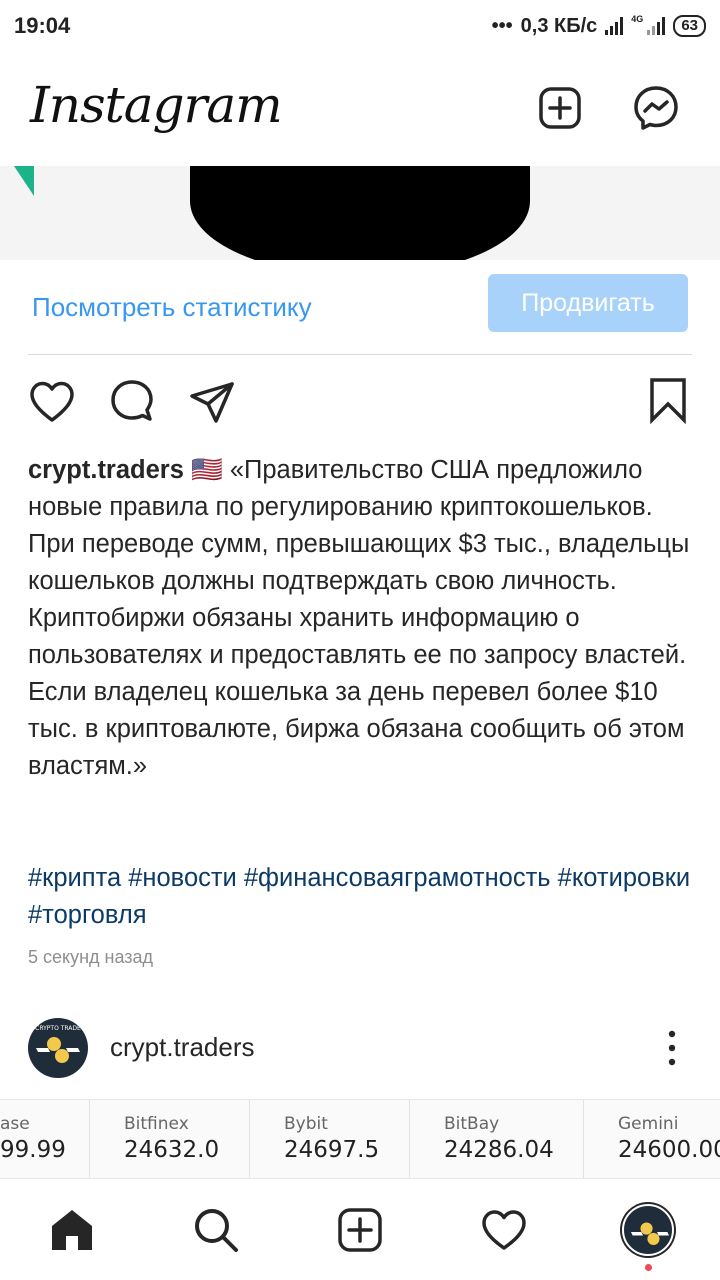  What do you see at coordinates (360, 26) in the screenshot?
I see `status-bar: 19:04 ••• 0,3 КБ/с 4G 63` at bounding box center [360, 26].